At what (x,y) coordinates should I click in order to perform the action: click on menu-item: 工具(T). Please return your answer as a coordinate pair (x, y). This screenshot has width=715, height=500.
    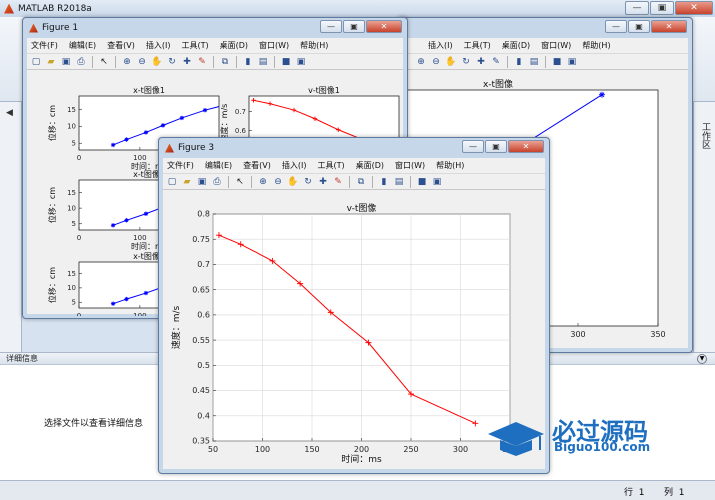
    Looking at the image, I should click on (477, 45).